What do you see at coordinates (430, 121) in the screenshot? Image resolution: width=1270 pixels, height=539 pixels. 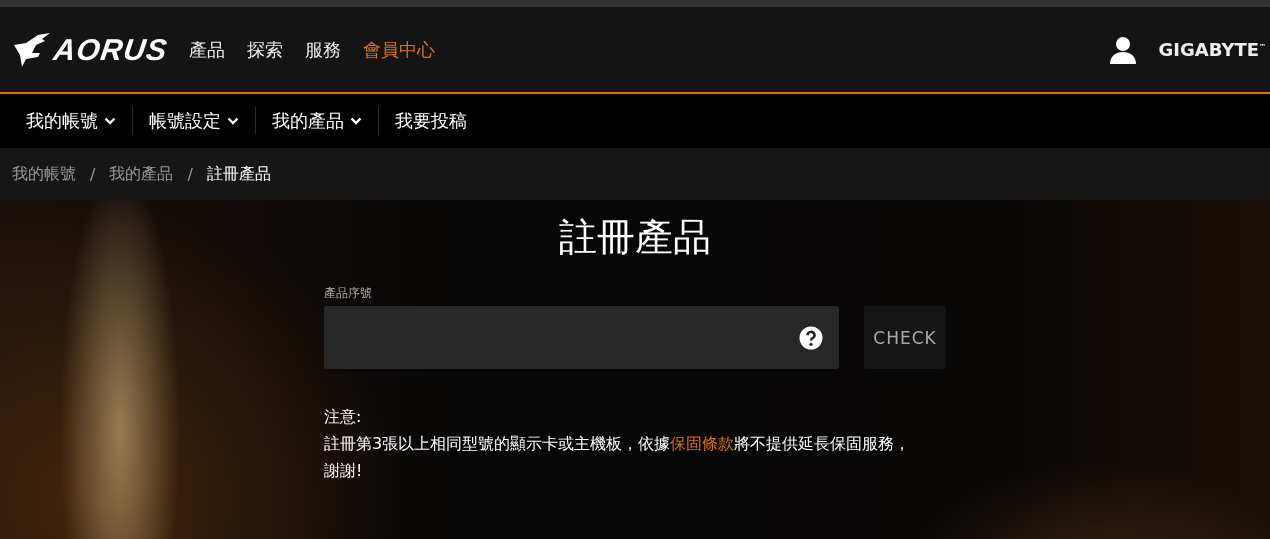 I see `sub-nav-item: 我要投稿` at bounding box center [430, 121].